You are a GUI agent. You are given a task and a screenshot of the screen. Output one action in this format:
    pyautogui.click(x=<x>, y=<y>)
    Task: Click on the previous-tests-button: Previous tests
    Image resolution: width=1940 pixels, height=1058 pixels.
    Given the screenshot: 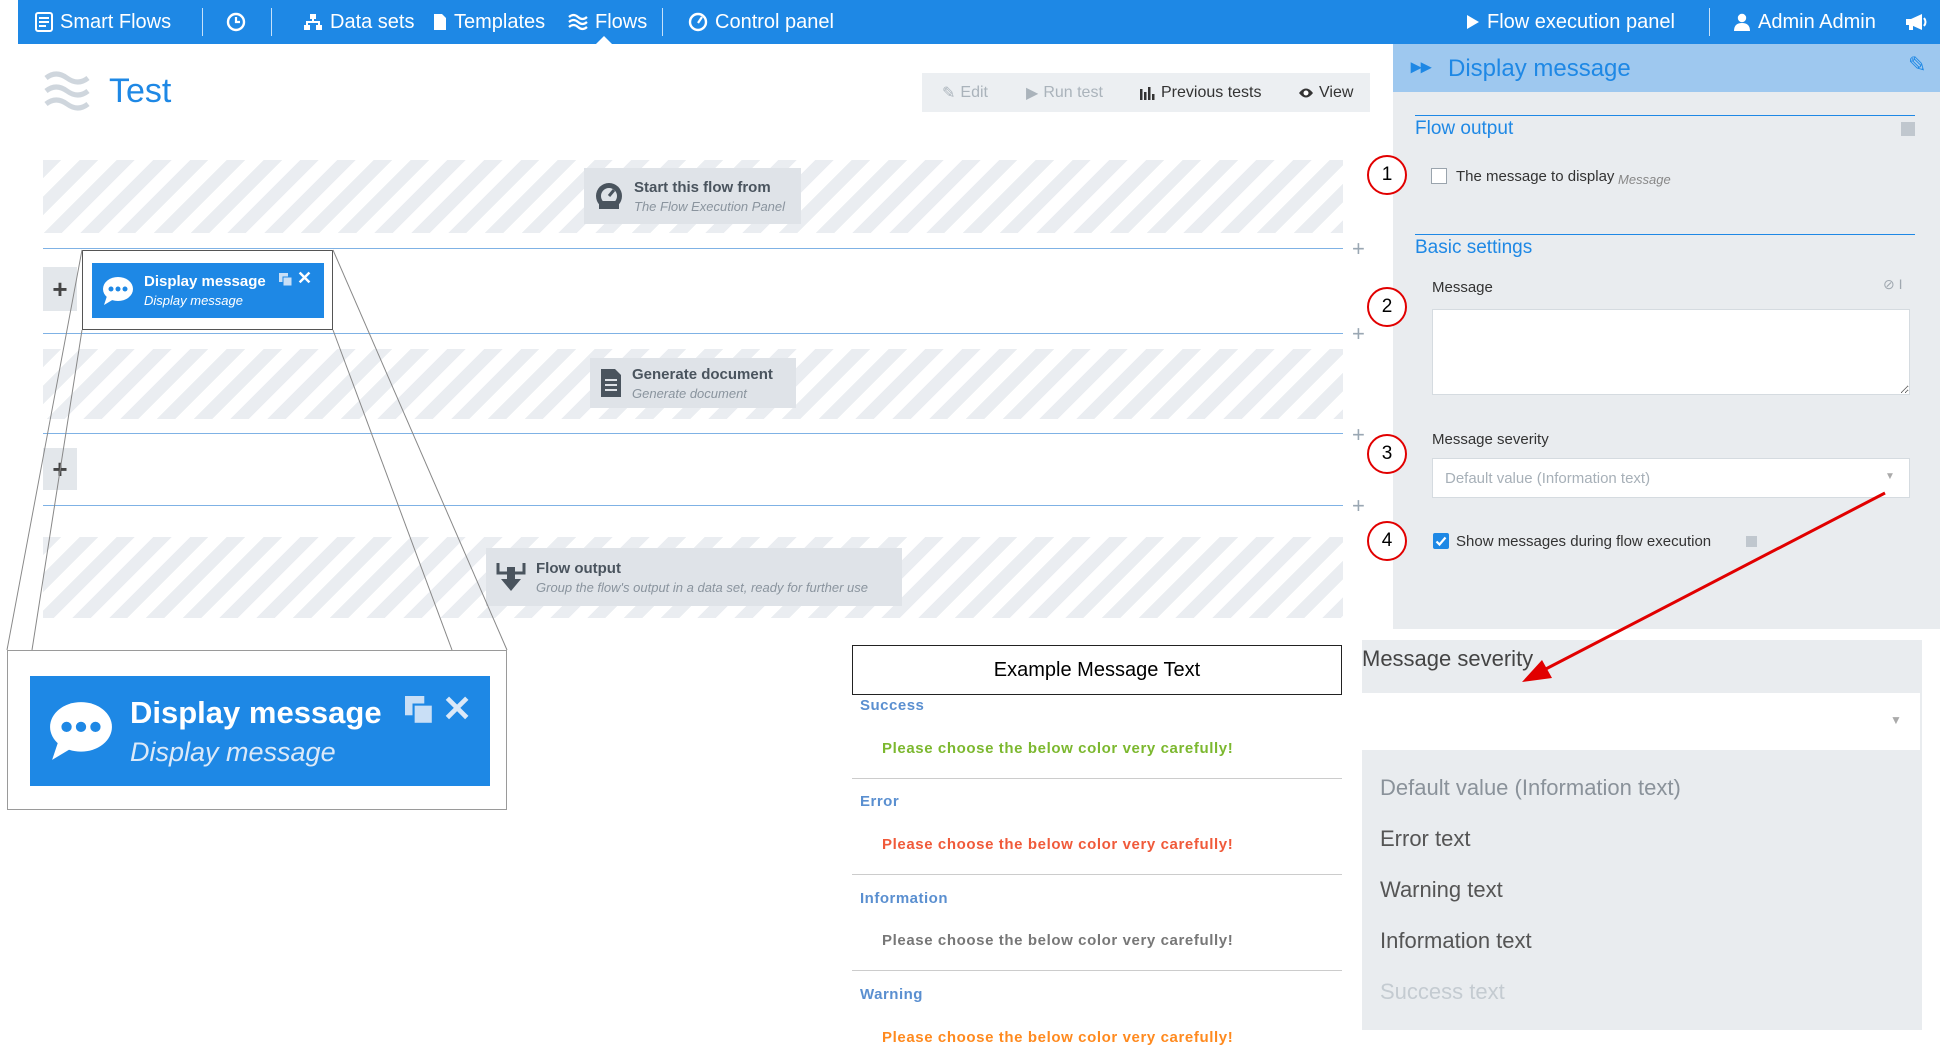 What is the action you would take?
    pyautogui.click(x=1200, y=92)
    